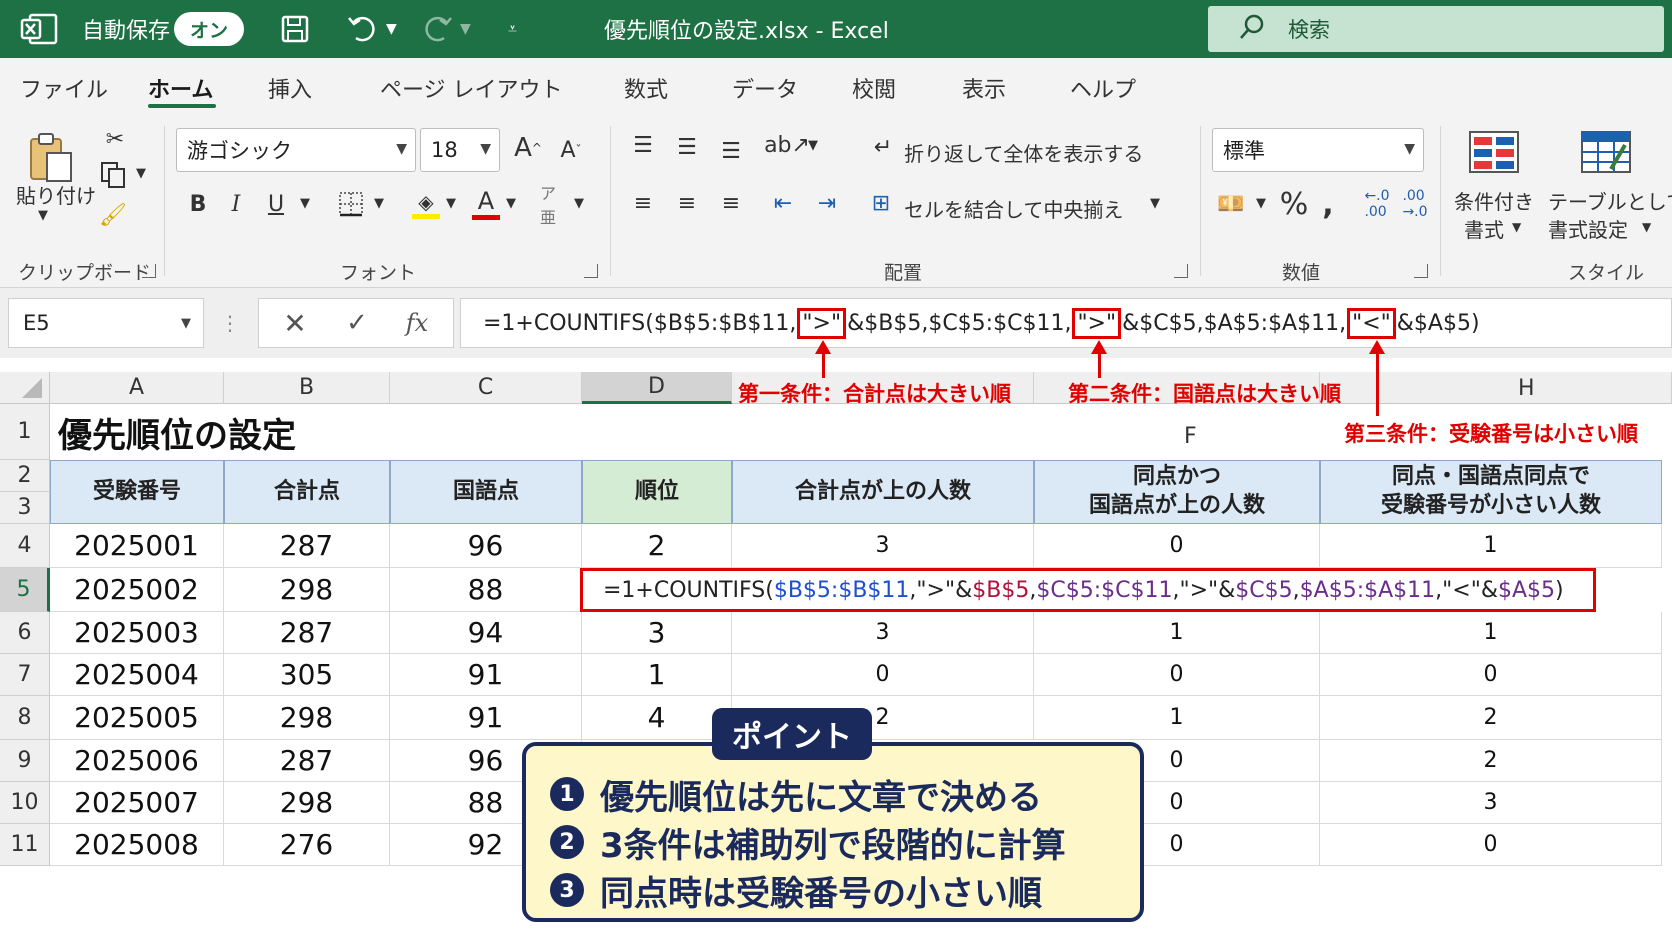 The height and width of the screenshot is (941, 1672). What do you see at coordinates (984, 88) in the screenshot?
I see `tab-view: 表示` at bounding box center [984, 88].